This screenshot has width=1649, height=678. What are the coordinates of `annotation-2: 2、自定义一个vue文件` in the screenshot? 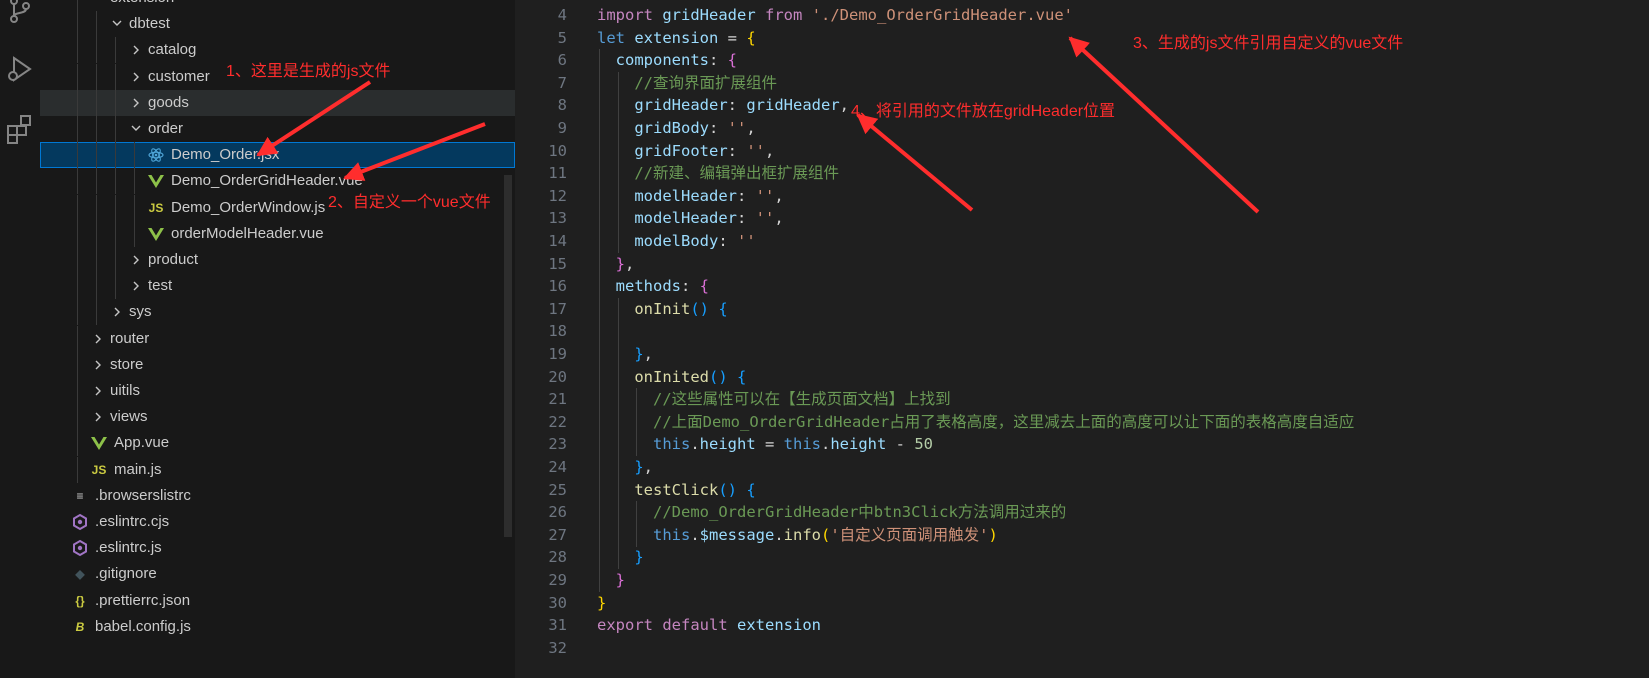 It's located at (409, 202).